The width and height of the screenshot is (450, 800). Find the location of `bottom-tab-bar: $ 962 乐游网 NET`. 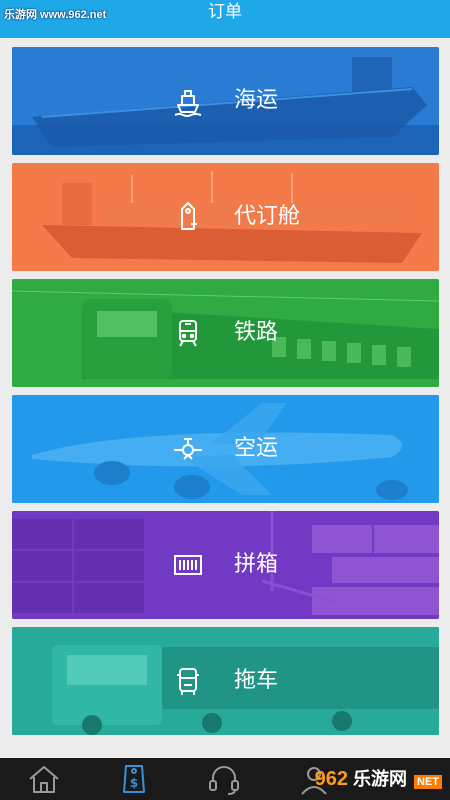

bottom-tab-bar: $ 962 乐游网 NET is located at coordinates (225, 779).